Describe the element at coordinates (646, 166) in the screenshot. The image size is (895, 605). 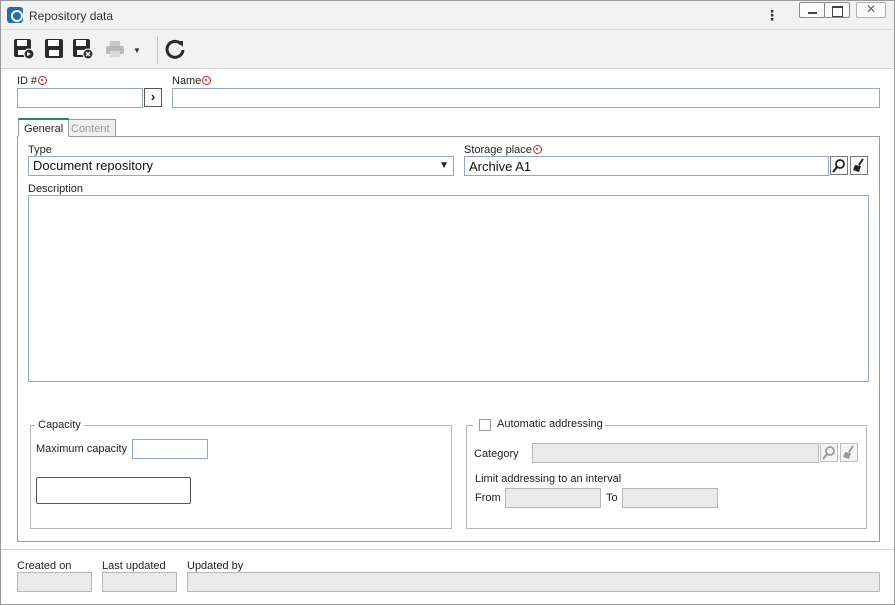
I see `storage-place-input` at that location.